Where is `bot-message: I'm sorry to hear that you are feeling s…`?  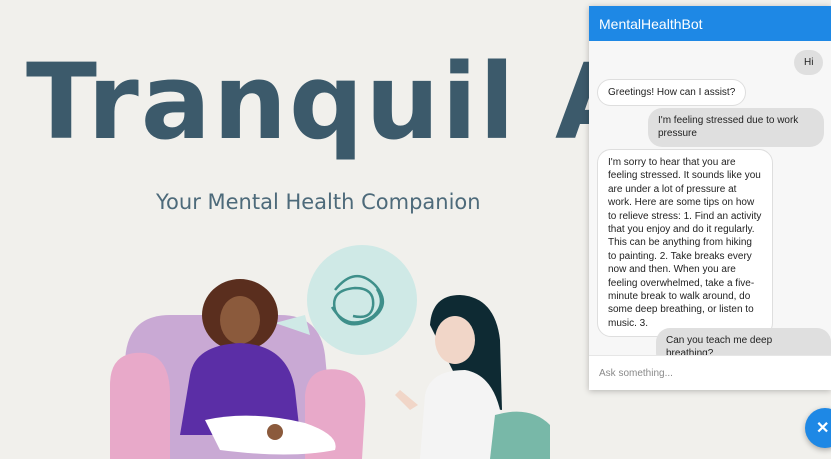
bot-message: I'm sorry to hear that you are feeling s… is located at coordinates (685, 243).